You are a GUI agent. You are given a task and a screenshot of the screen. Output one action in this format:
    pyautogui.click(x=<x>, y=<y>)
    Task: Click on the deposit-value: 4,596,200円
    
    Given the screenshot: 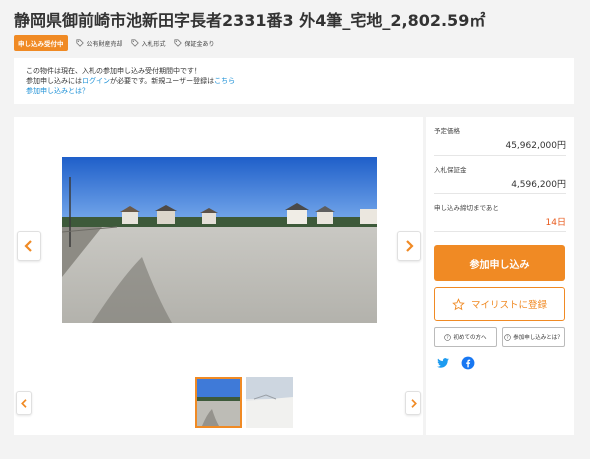 What is the action you would take?
    pyautogui.click(x=538, y=185)
    